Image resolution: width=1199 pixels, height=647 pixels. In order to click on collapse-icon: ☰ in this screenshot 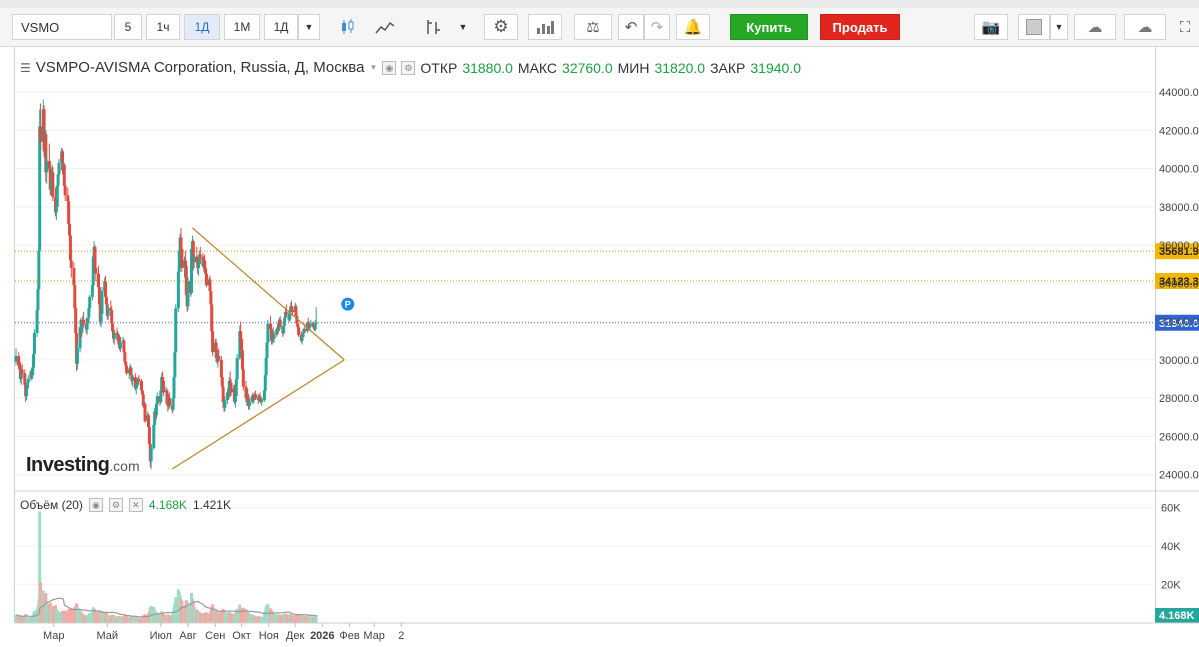, I will do `click(25, 67)`.